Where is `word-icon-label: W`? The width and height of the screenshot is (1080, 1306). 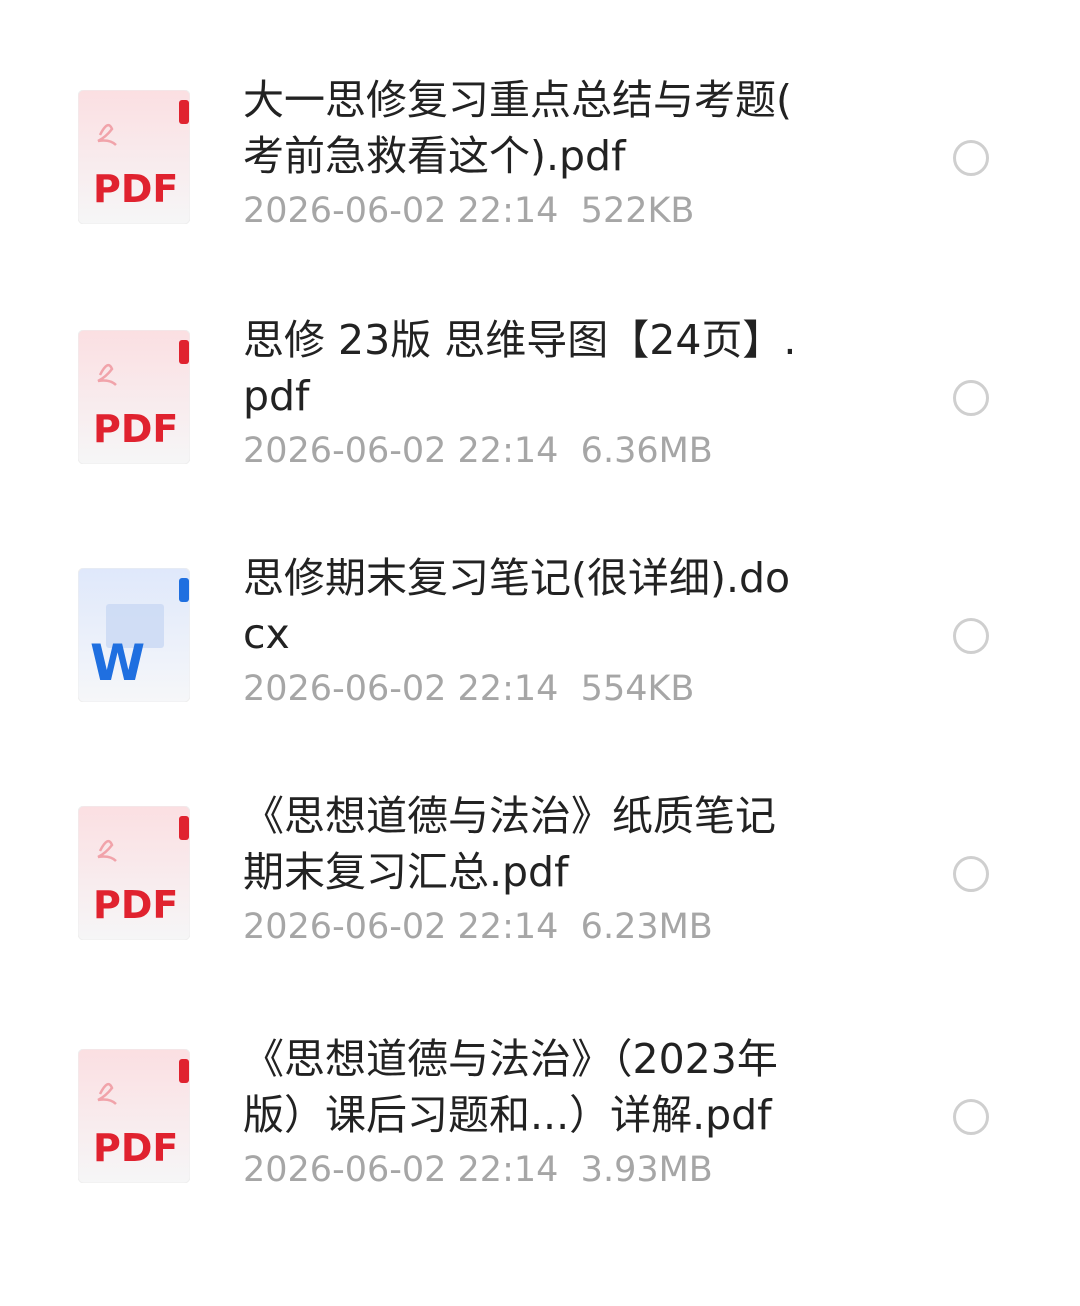
word-icon-label: W is located at coordinates (117, 663).